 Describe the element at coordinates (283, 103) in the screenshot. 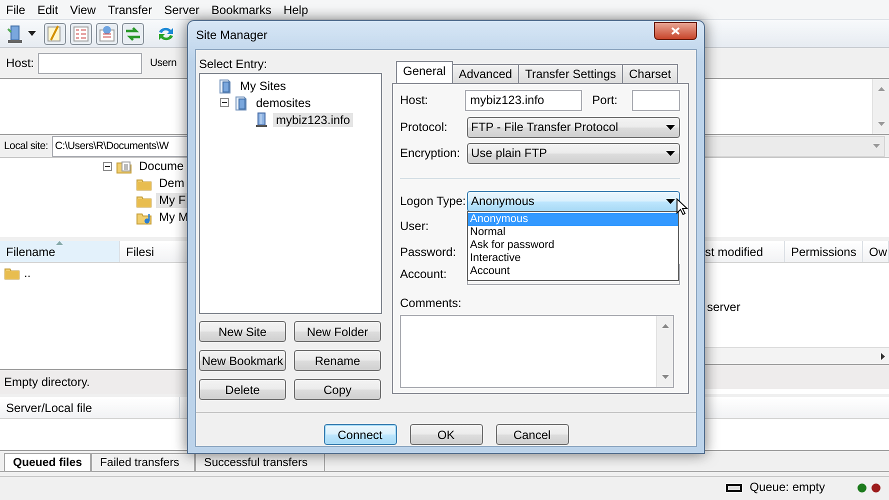

I see `tree-item: demosites` at that location.